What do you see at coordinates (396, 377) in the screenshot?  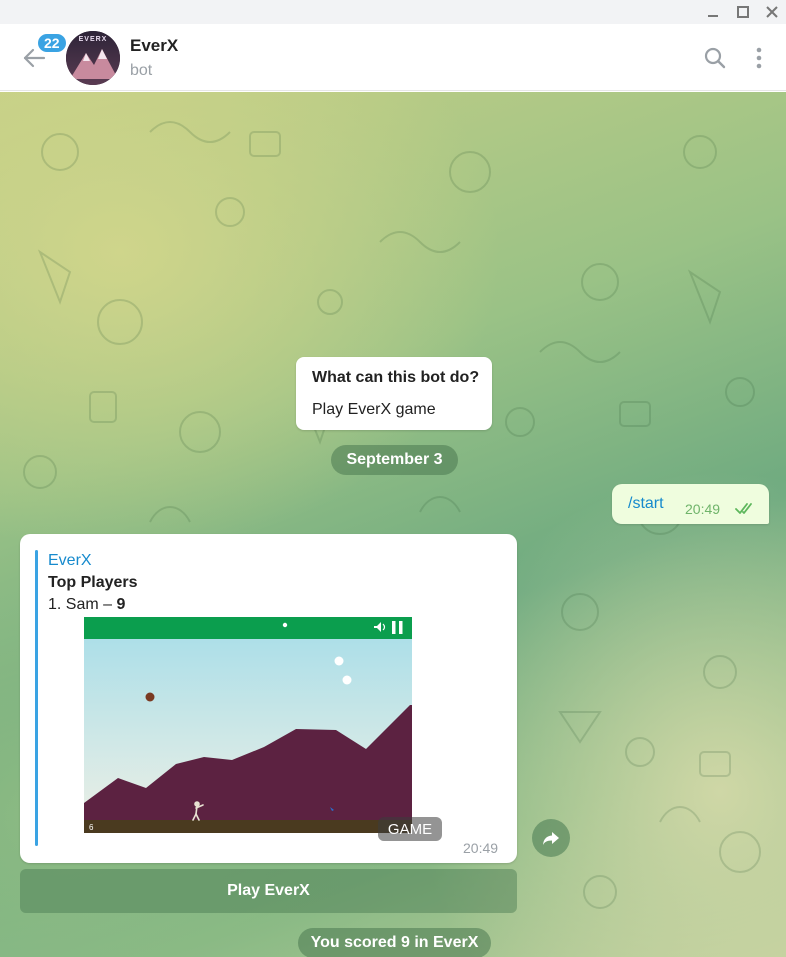 I see `bot-info-title: What can this bot do?` at bounding box center [396, 377].